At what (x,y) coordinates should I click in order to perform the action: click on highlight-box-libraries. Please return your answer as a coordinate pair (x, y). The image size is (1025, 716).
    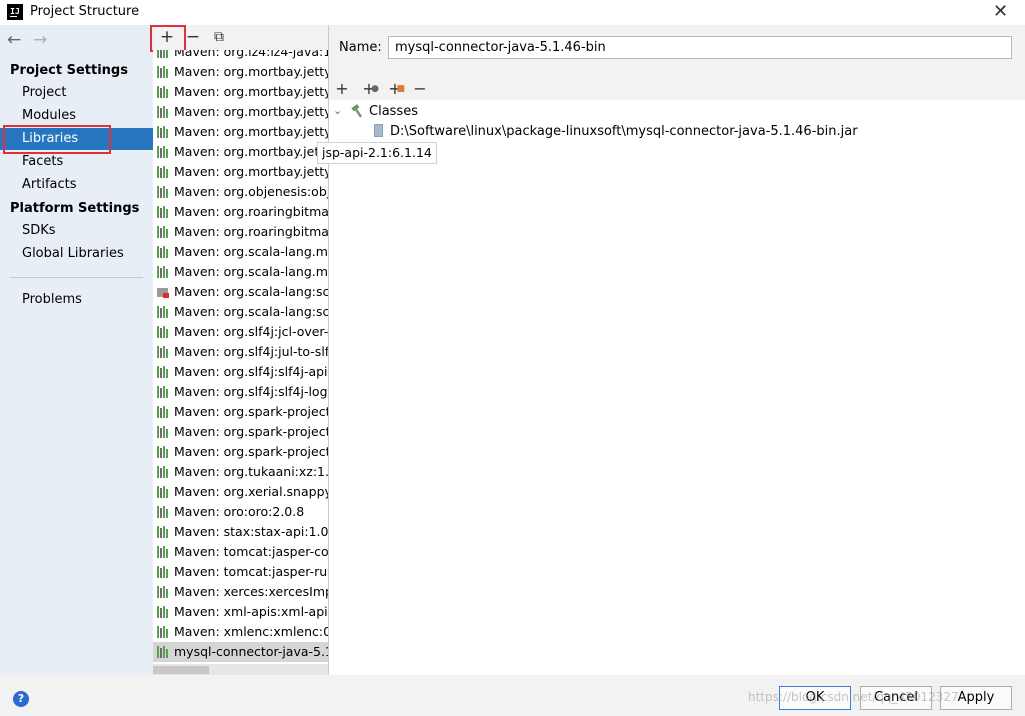
    Looking at the image, I should click on (57, 139).